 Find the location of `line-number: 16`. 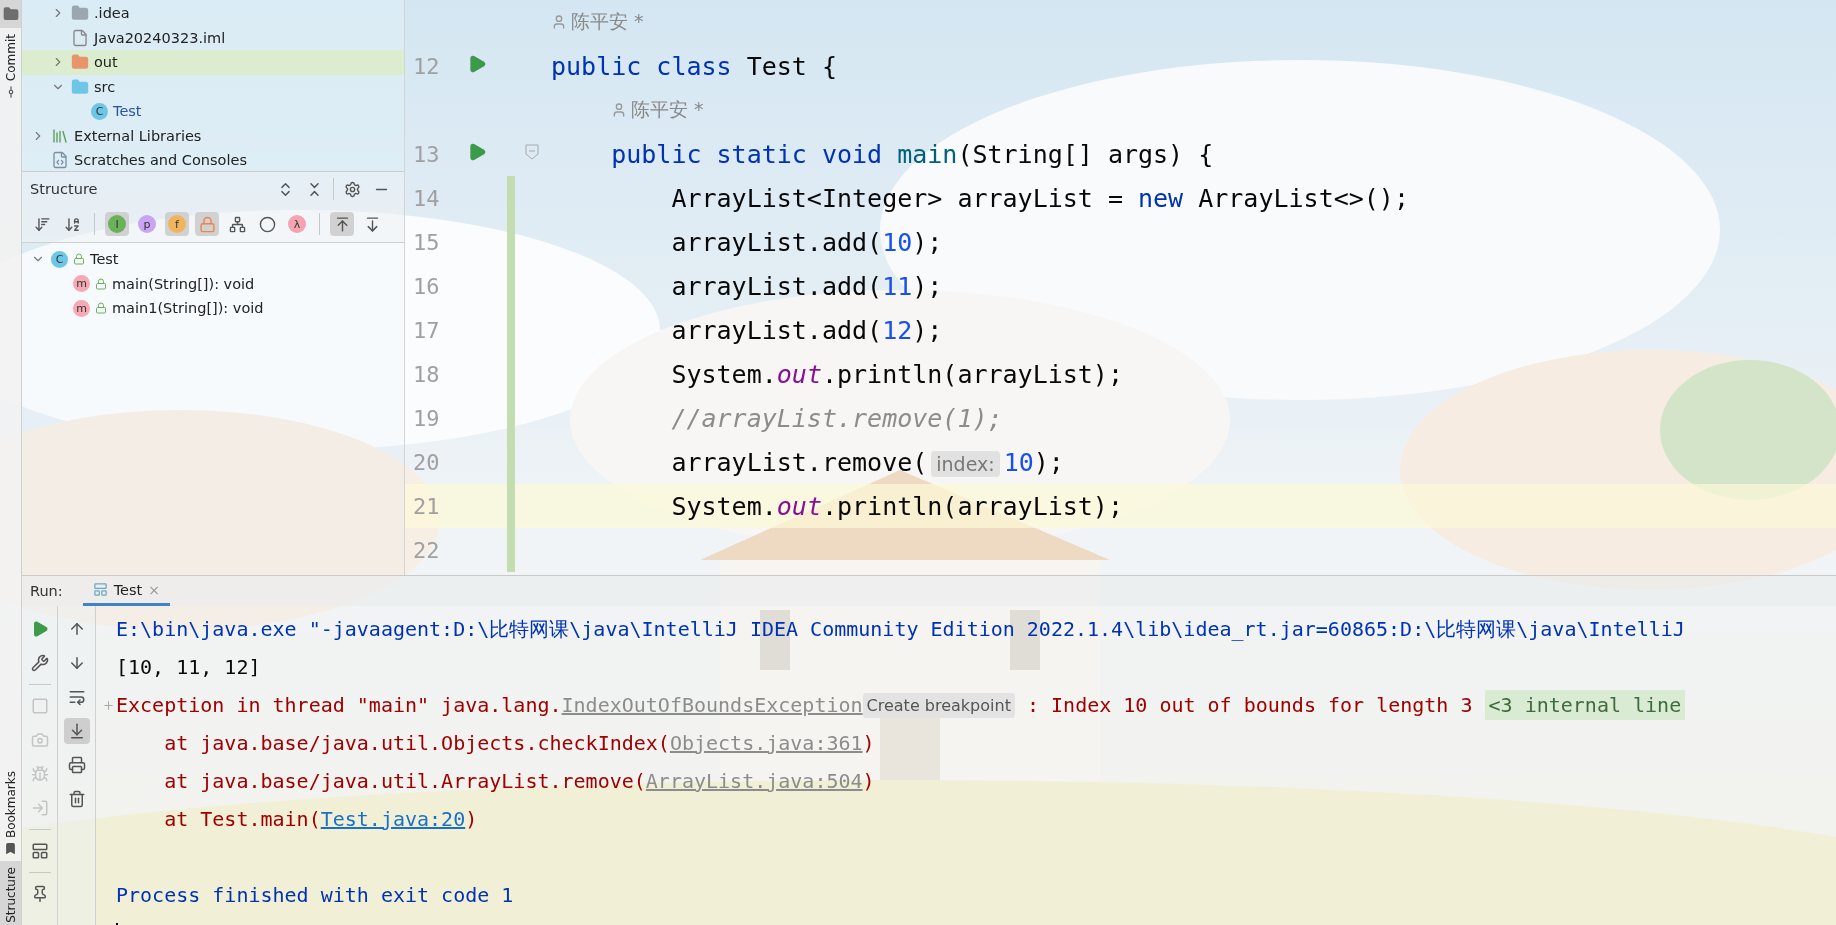

line-number: 16 is located at coordinates (426, 286).